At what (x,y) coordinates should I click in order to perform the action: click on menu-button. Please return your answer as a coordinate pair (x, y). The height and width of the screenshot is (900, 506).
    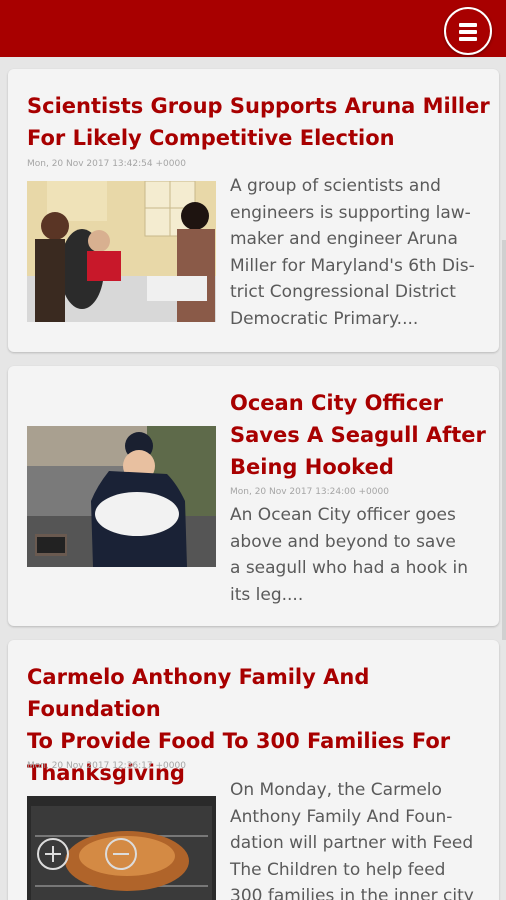
    Looking at the image, I should click on (468, 31).